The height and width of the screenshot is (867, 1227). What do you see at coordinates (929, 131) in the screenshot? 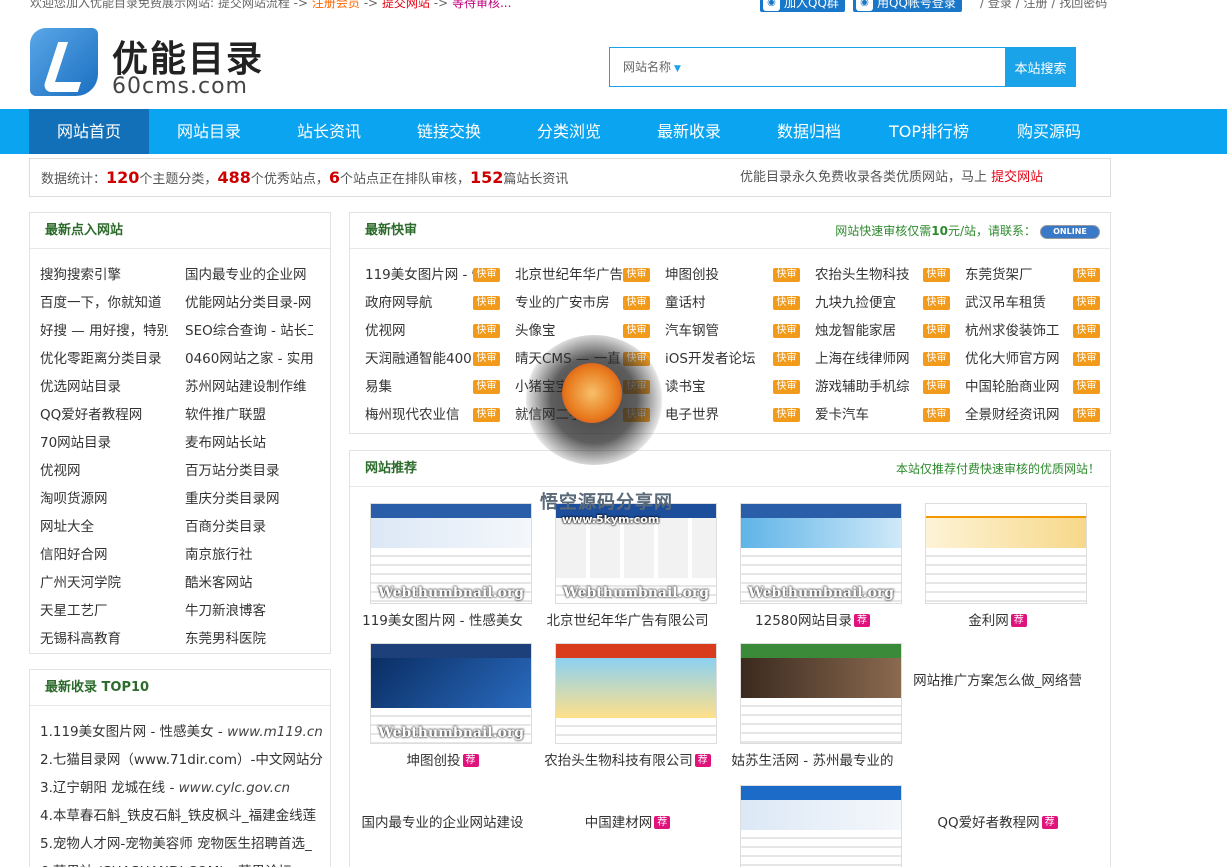
I see `nav-top: TOP排行榜` at bounding box center [929, 131].